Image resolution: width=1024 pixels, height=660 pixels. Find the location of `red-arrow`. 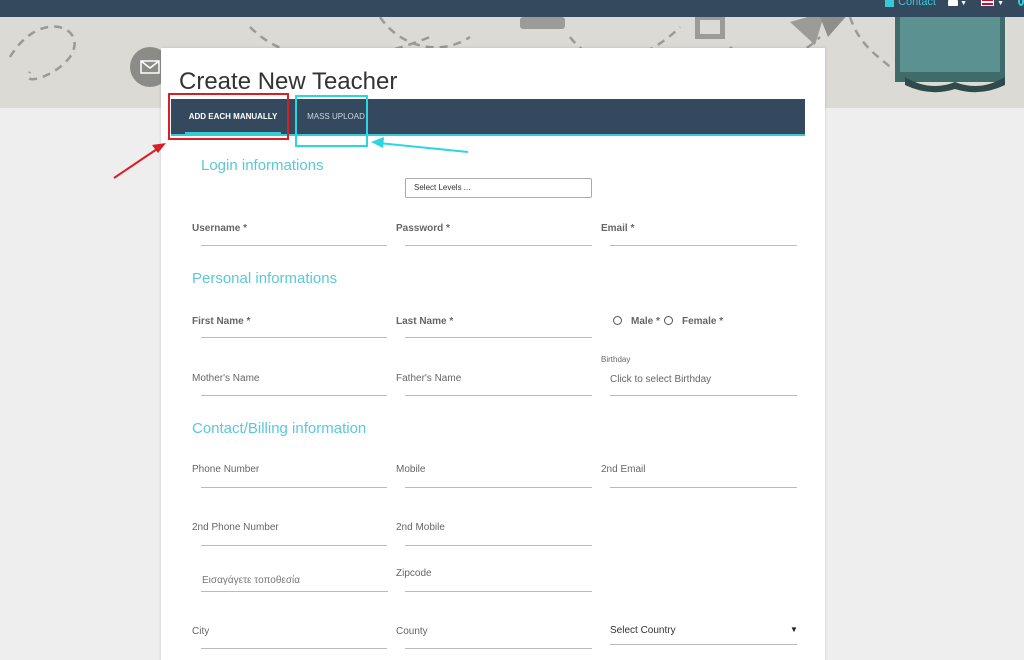

red-arrow is located at coordinates (139, 161).